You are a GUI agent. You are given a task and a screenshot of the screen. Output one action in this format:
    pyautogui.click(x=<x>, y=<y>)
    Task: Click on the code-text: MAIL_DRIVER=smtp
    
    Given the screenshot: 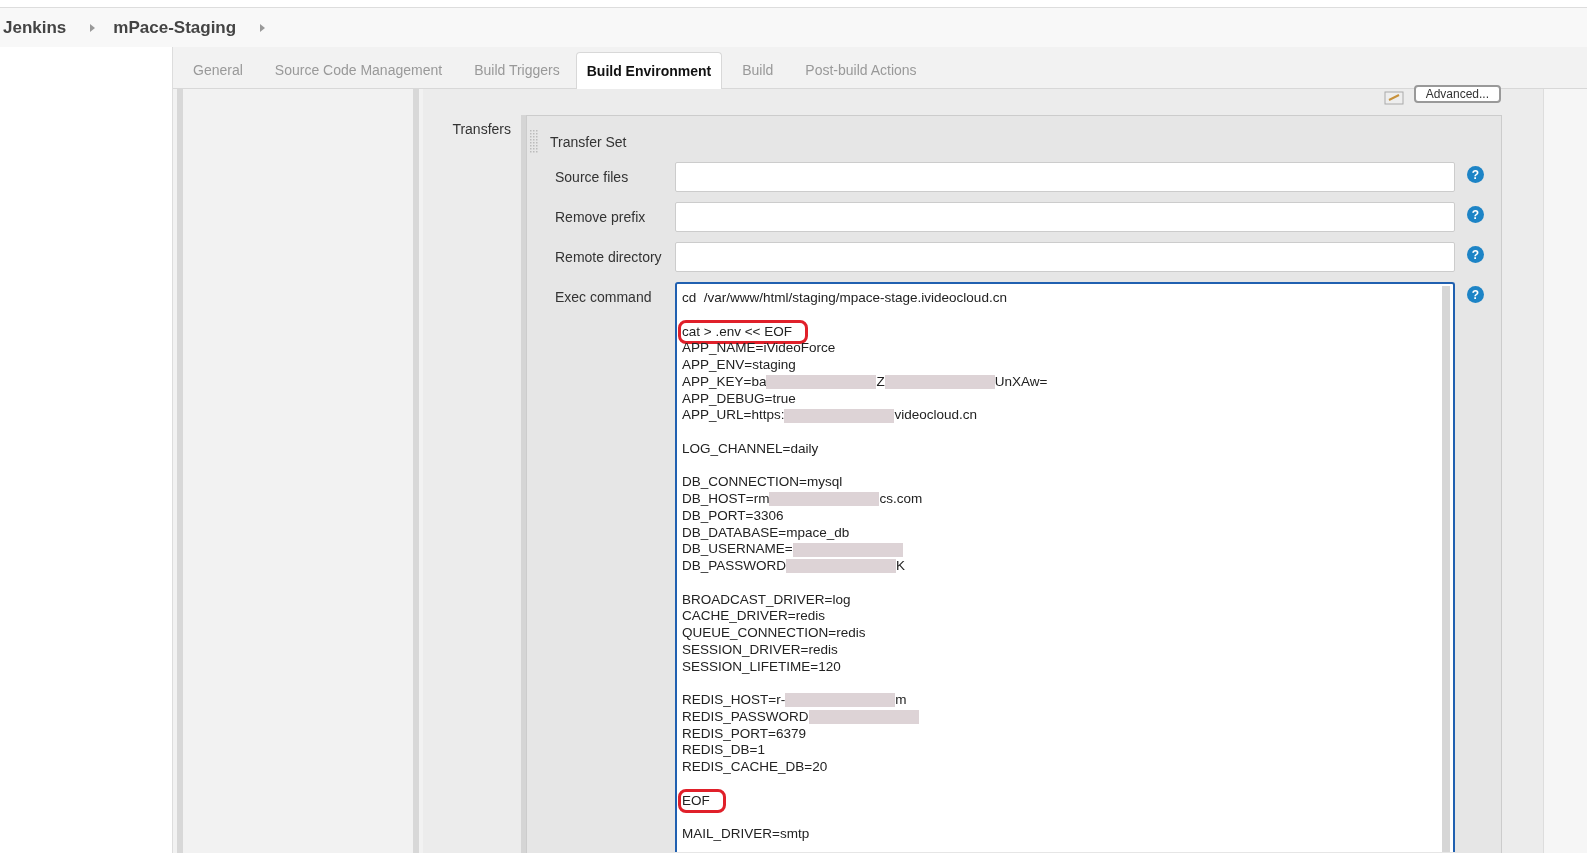 What is the action you would take?
    pyautogui.click(x=746, y=833)
    